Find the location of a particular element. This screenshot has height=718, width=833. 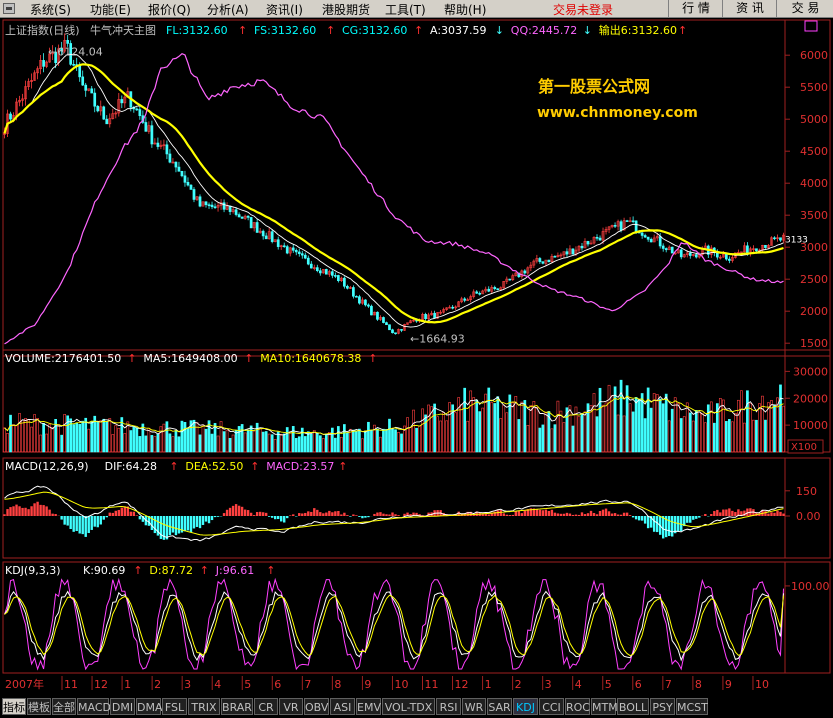

tab-mtm: MTM is located at coordinates (604, 706).